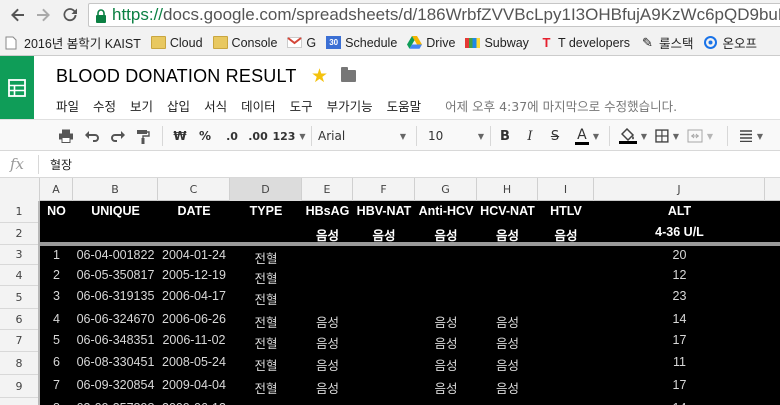  What do you see at coordinates (141, 105) in the screenshot?
I see `menu-view: 보기` at bounding box center [141, 105].